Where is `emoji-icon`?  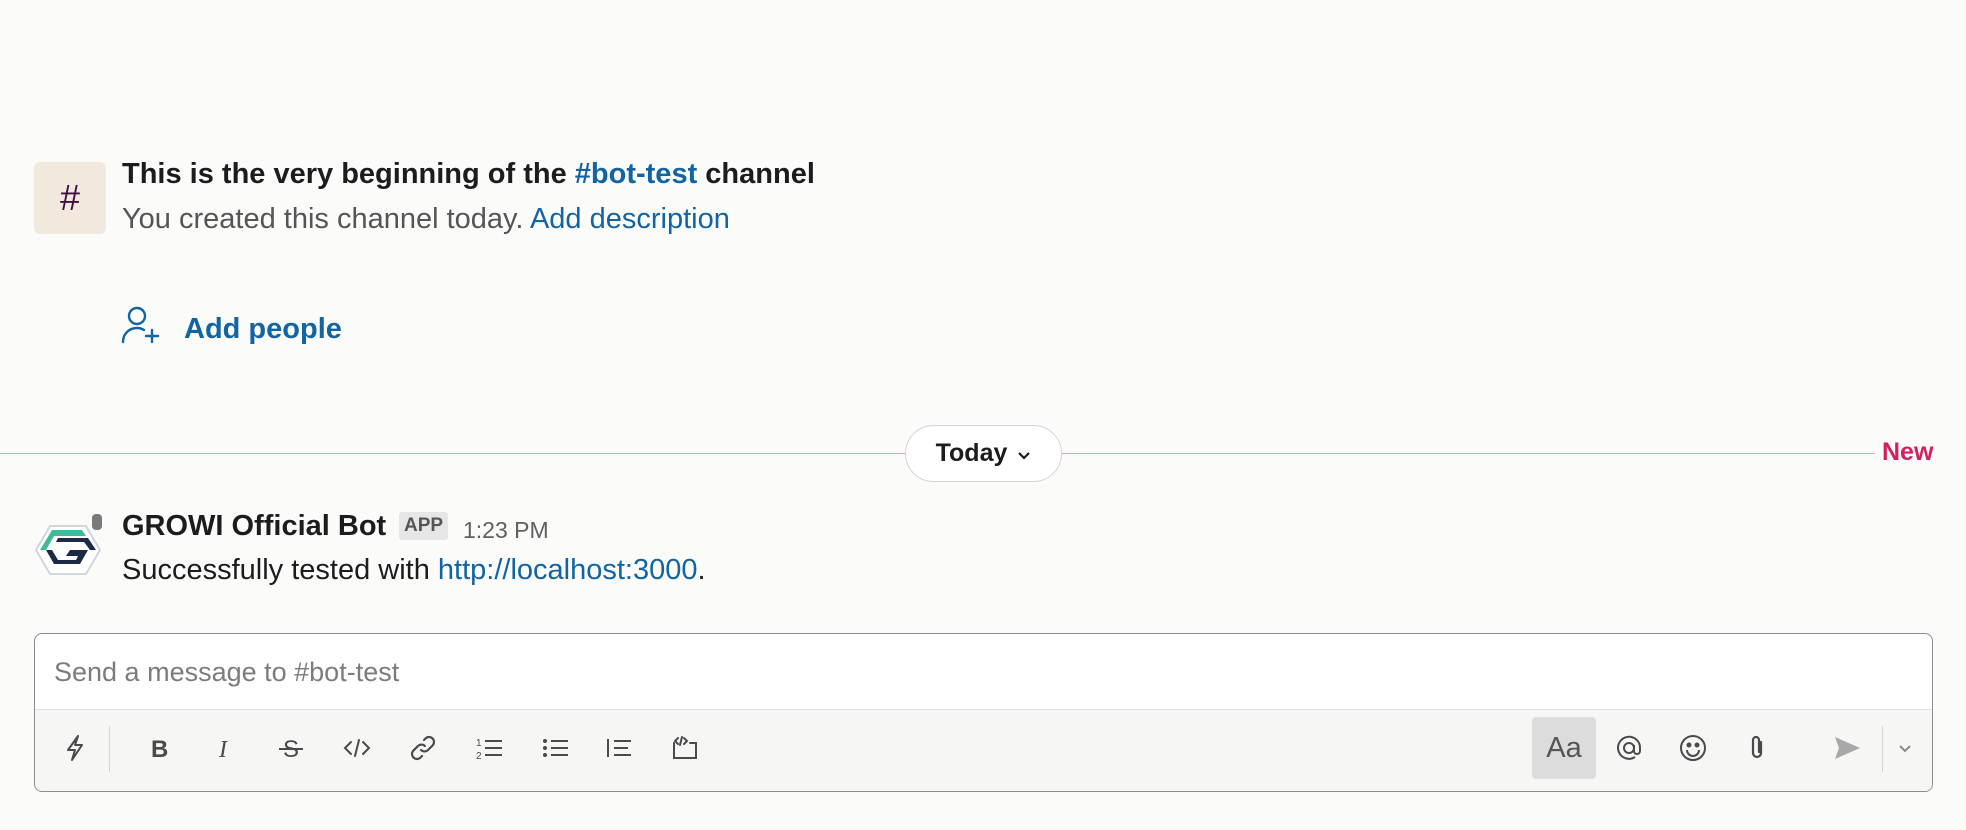 emoji-icon is located at coordinates (1693, 748).